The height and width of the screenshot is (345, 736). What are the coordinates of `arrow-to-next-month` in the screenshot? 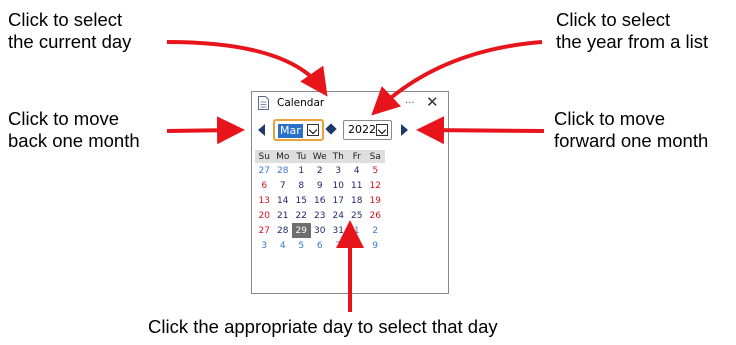 It's located at (480, 130).